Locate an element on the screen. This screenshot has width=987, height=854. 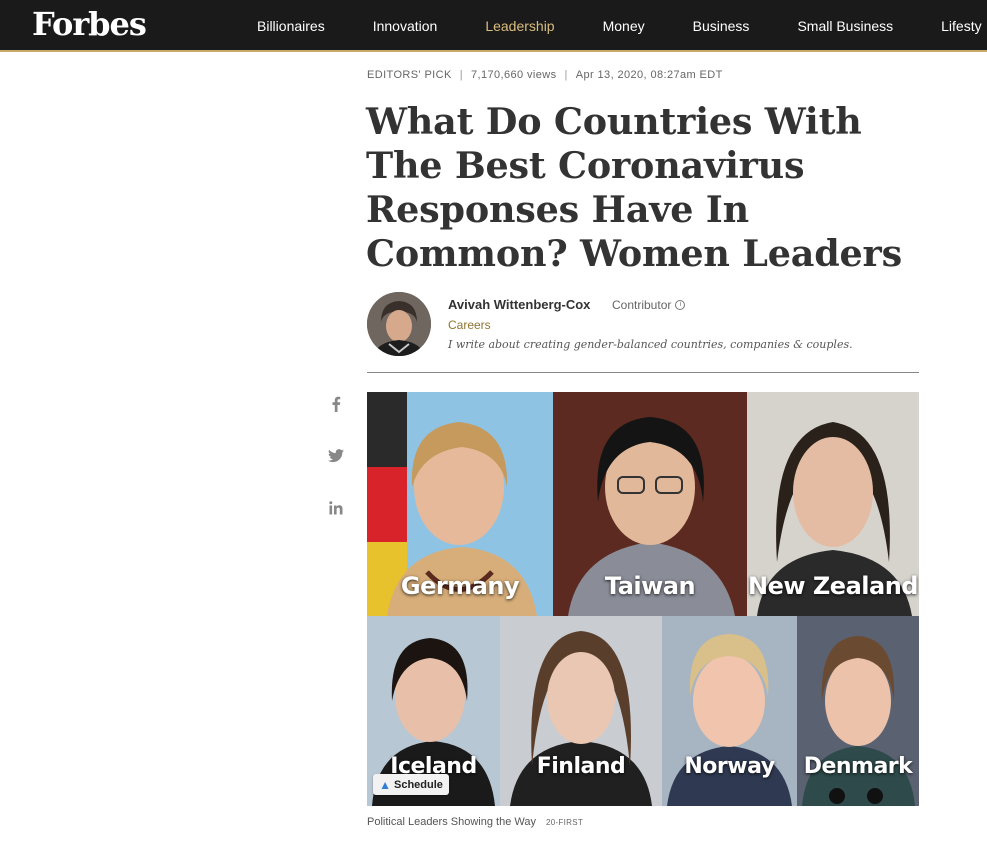
country-label-germany: Germany is located at coordinates (460, 586).